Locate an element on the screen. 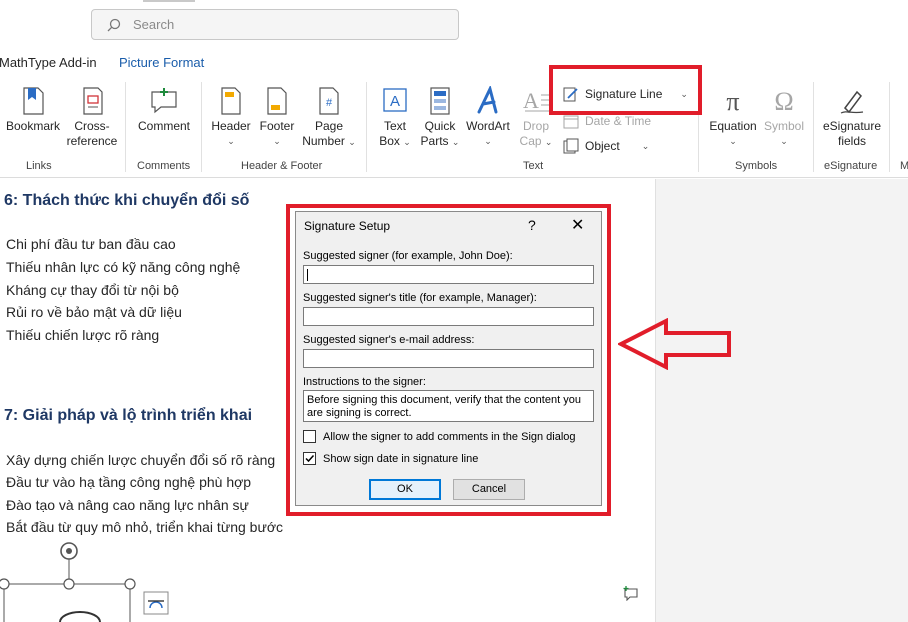 The width and height of the screenshot is (908, 622). text-box-icon: A is located at coordinates (395, 100).